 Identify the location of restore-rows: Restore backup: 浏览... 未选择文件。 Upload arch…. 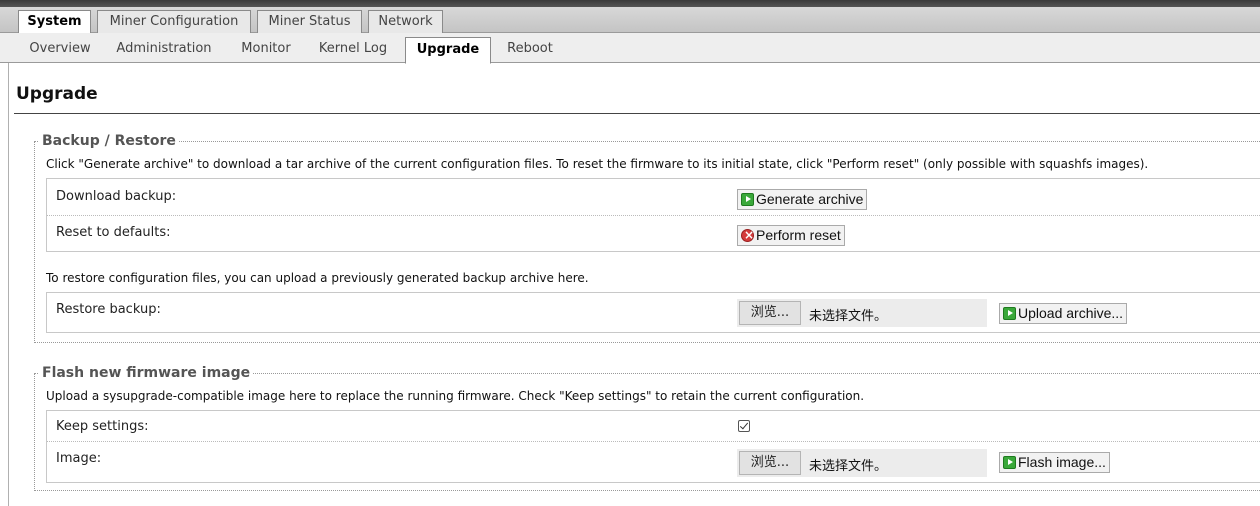
(653, 312).